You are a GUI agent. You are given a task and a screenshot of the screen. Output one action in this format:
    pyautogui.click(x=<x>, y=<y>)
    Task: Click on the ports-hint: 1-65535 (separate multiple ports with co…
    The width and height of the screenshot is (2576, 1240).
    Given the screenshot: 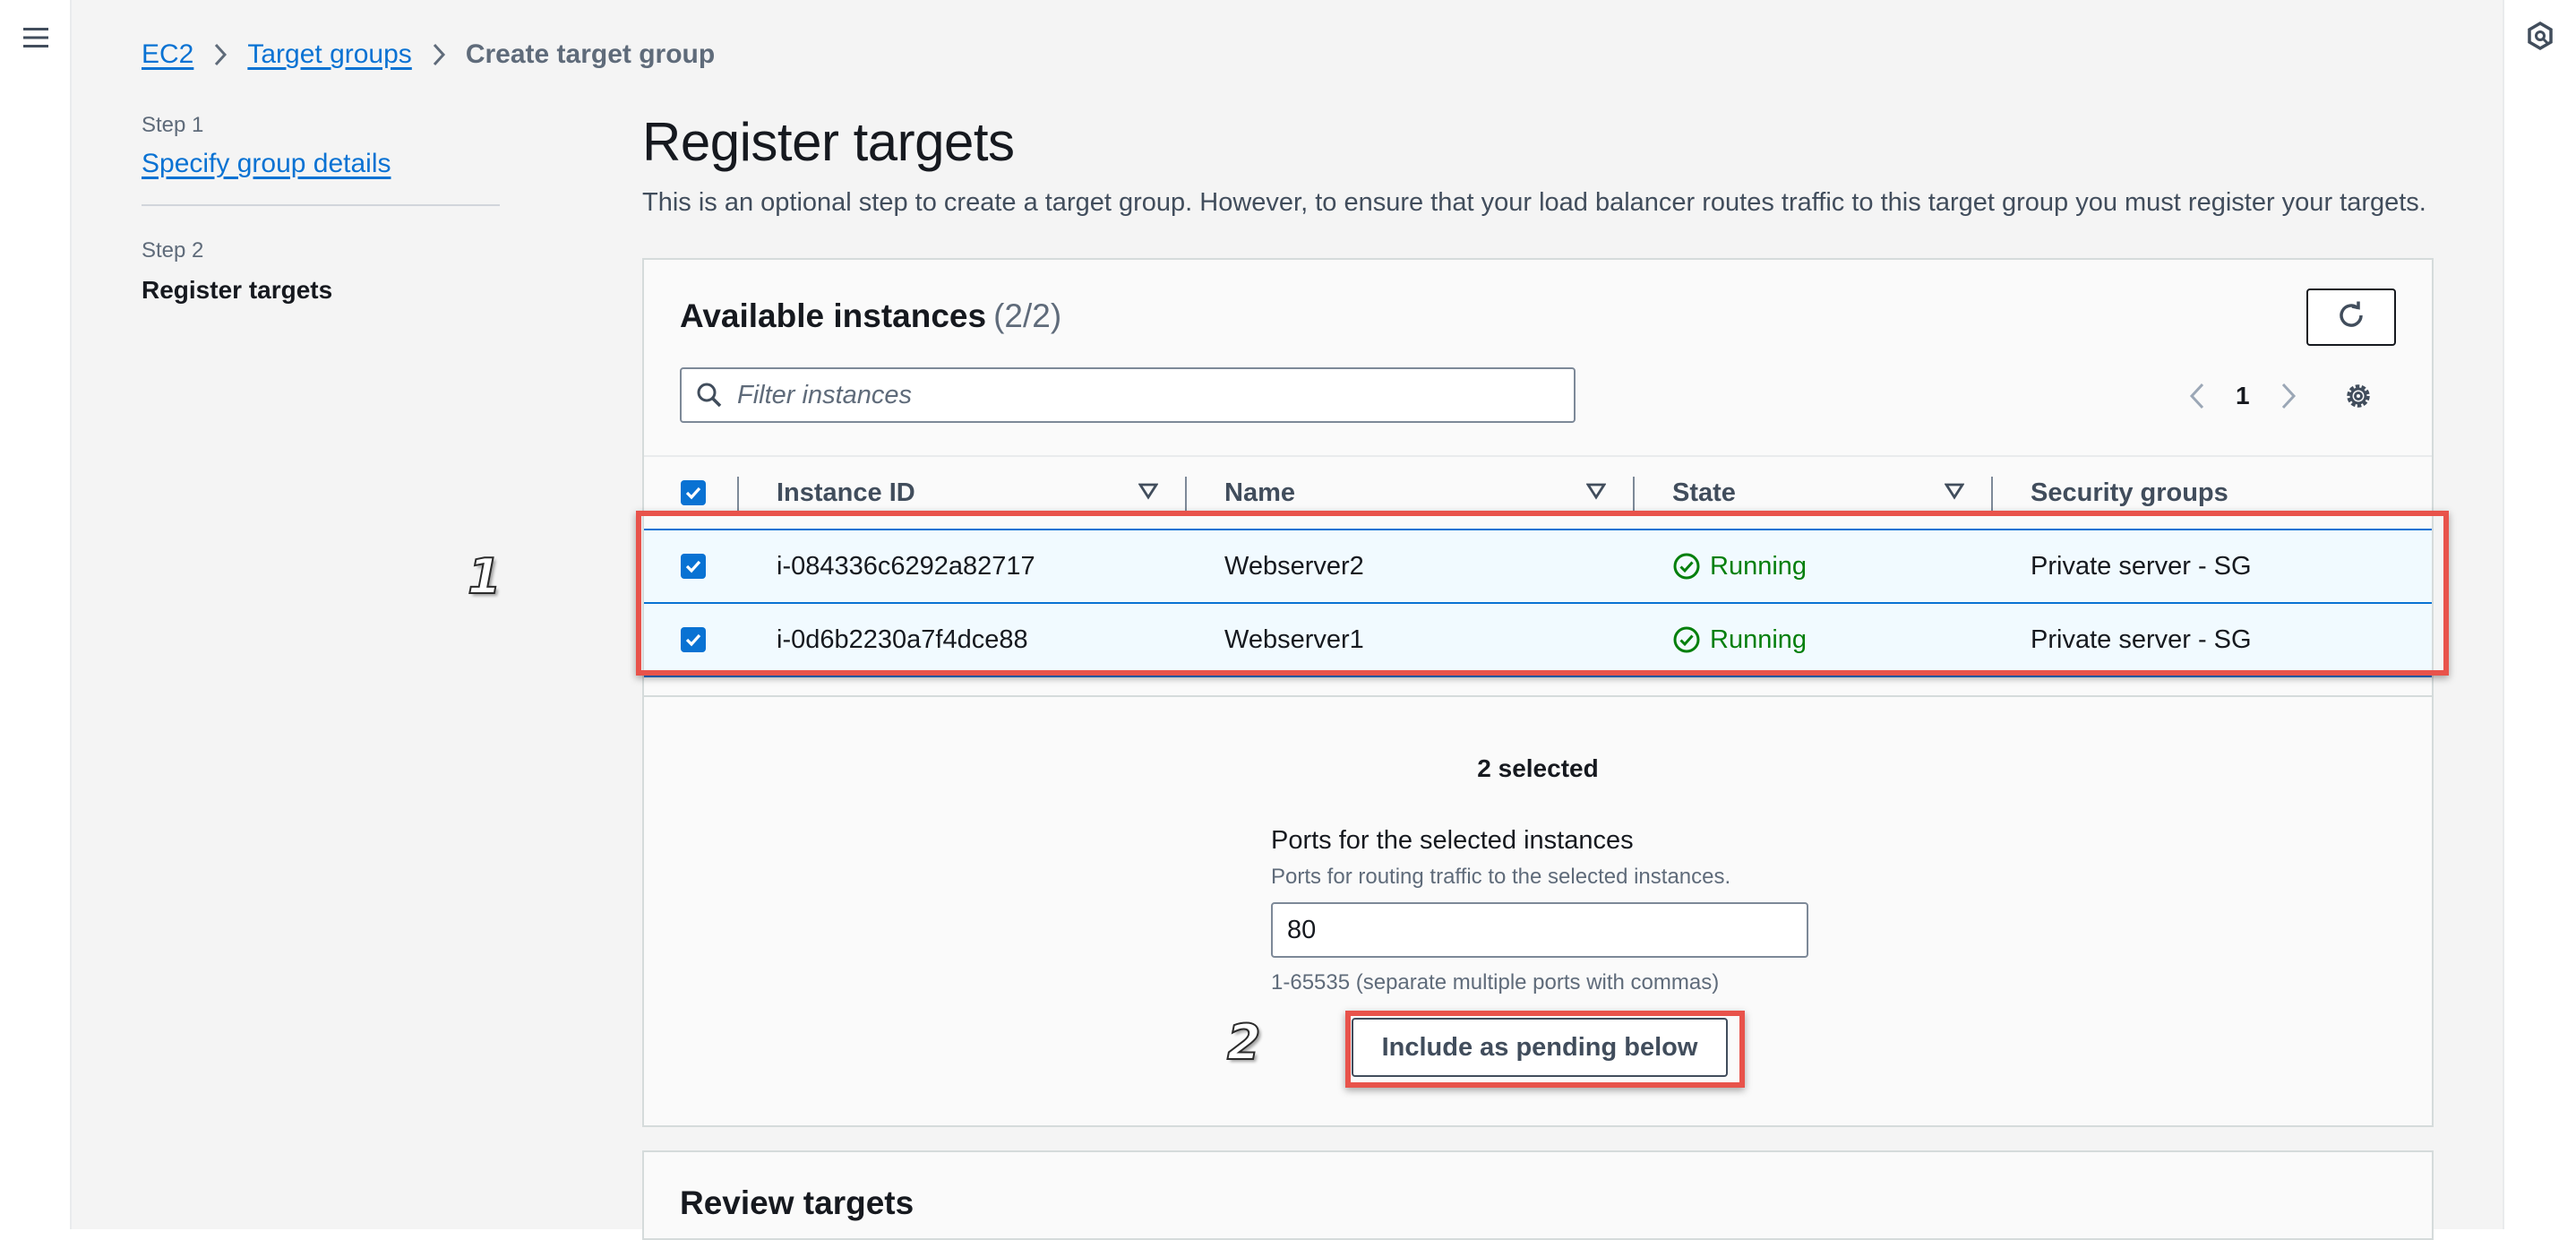 What is the action you would take?
    pyautogui.click(x=1495, y=983)
    